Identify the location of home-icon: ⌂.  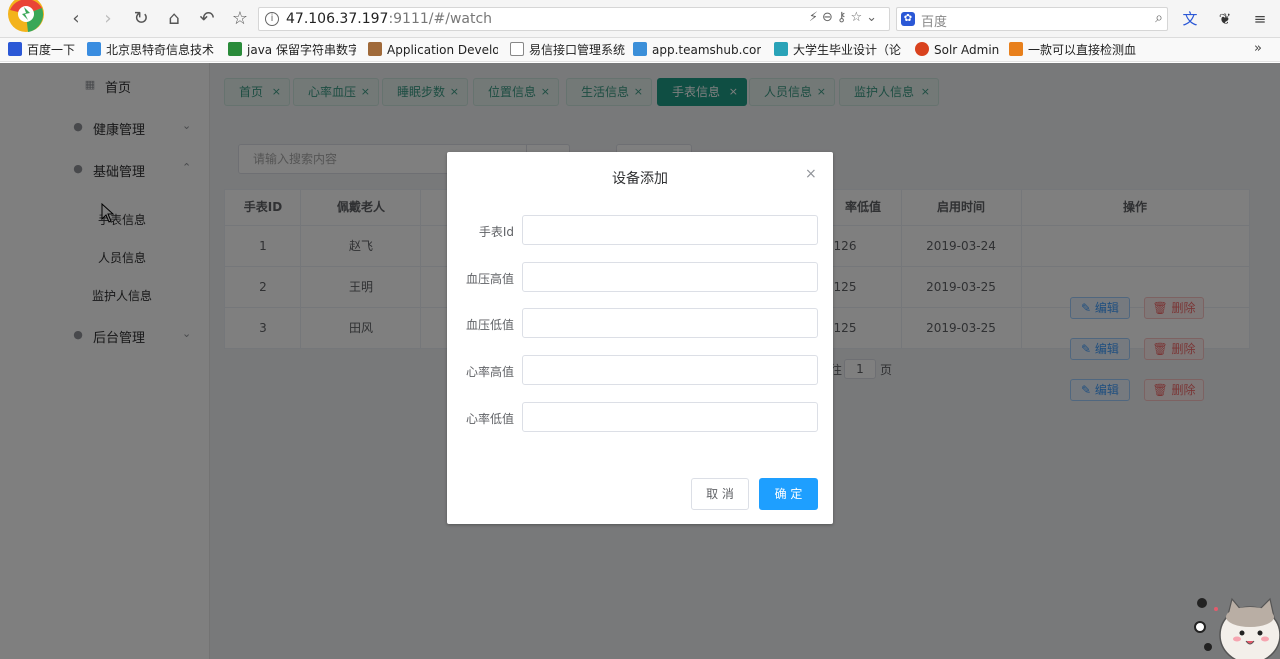
(174, 19).